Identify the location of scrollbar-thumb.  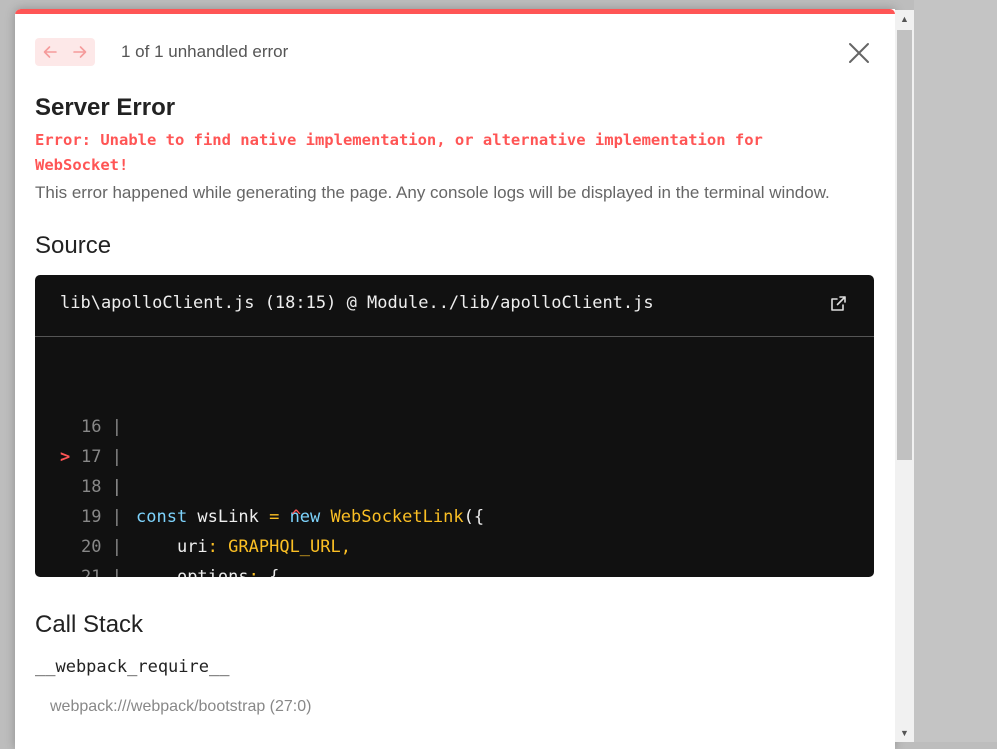
(904, 245).